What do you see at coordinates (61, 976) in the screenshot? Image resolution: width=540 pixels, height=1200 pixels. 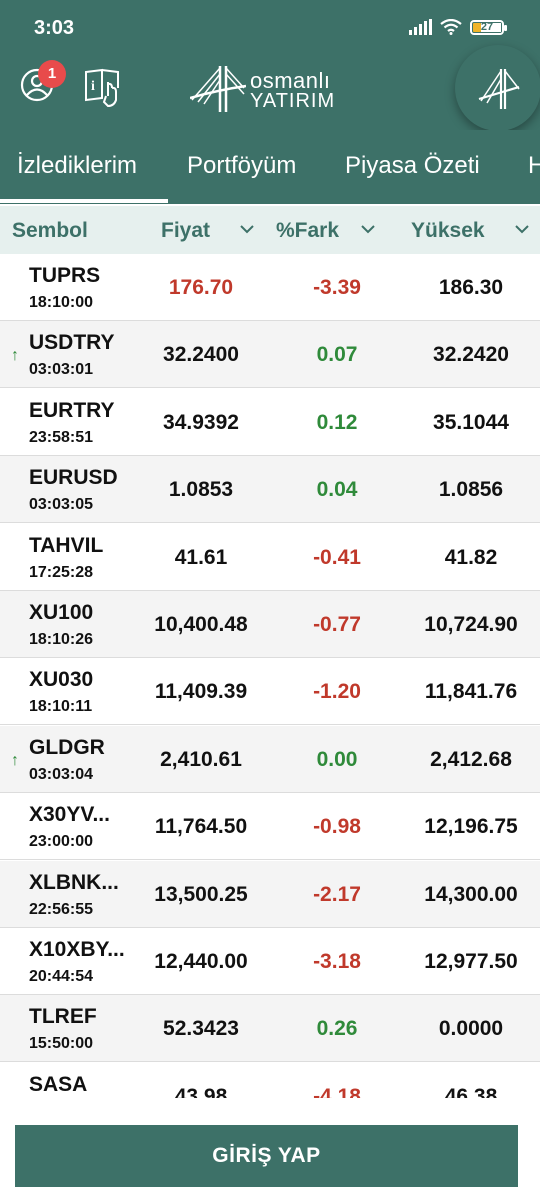 I see `update-time: 20:44:54` at bounding box center [61, 976].